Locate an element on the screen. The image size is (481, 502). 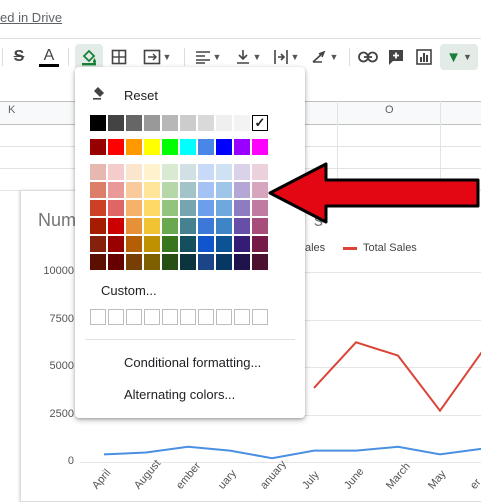
selected-check-icon: ✓ is located at coordinates (260, 123).